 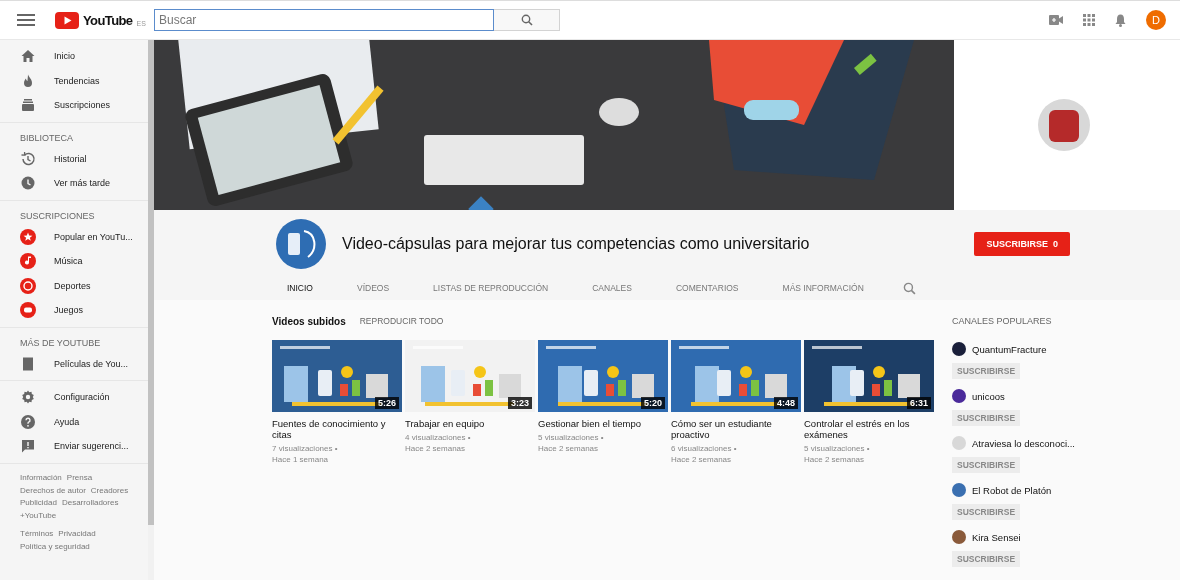 I want to click on notifications-icon, so click(x=1120, y=20).